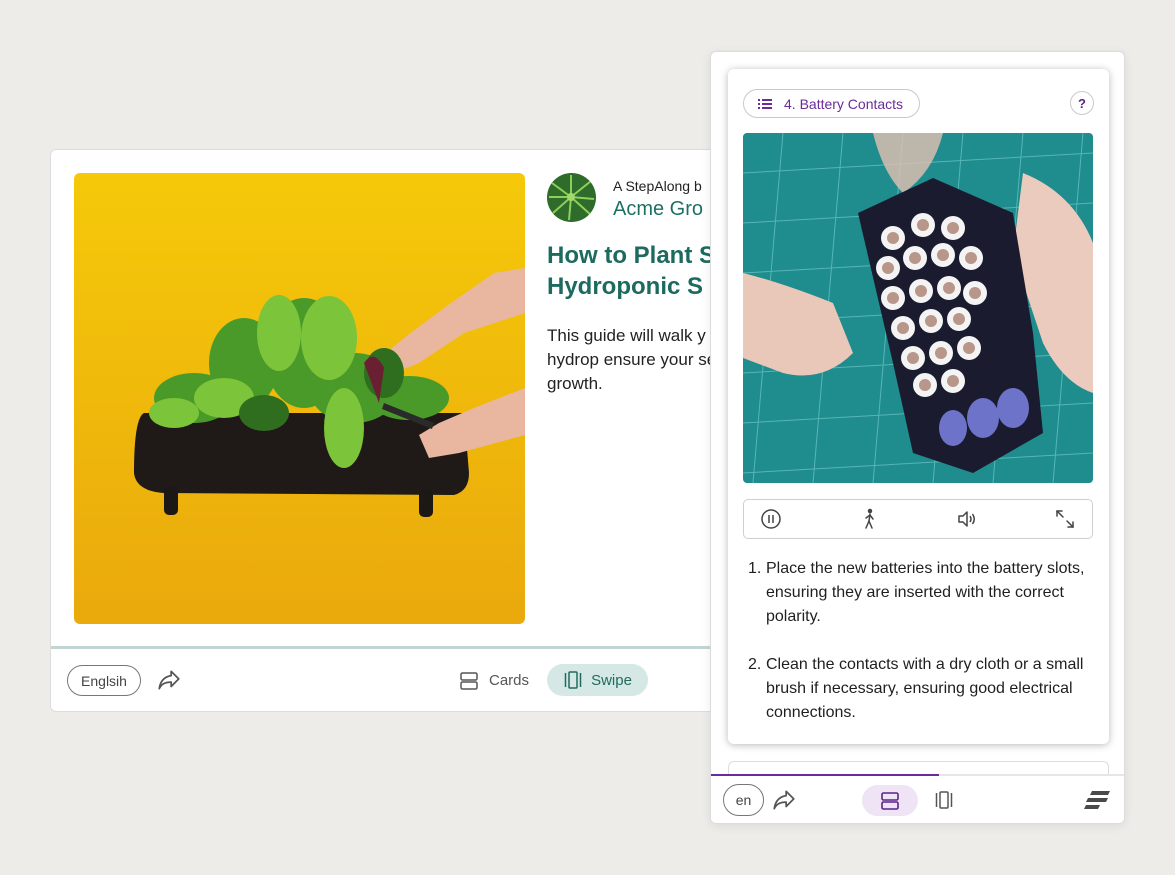  Describe the element at coordinates (869, 519) in the screenshot. I see `walk-icon` at that location.